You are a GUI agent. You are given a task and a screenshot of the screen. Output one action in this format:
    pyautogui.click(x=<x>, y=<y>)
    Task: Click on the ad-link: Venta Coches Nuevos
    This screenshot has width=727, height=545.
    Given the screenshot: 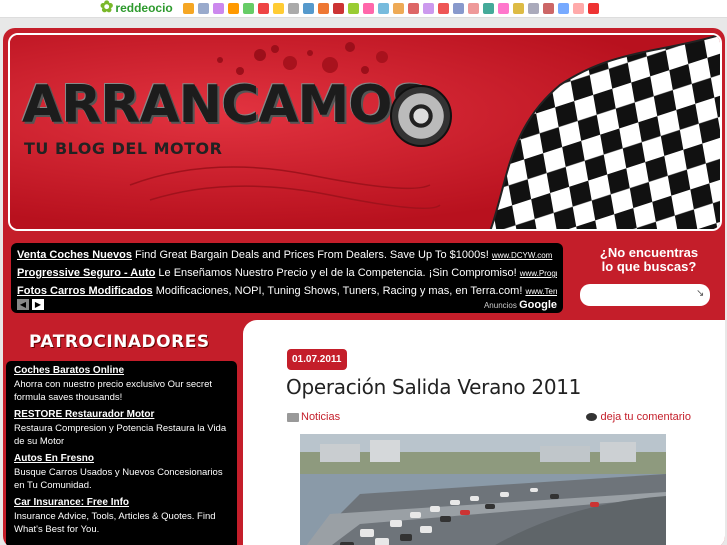 What is the action you would take?
    pyautogui.click(x=74, y=255)
    